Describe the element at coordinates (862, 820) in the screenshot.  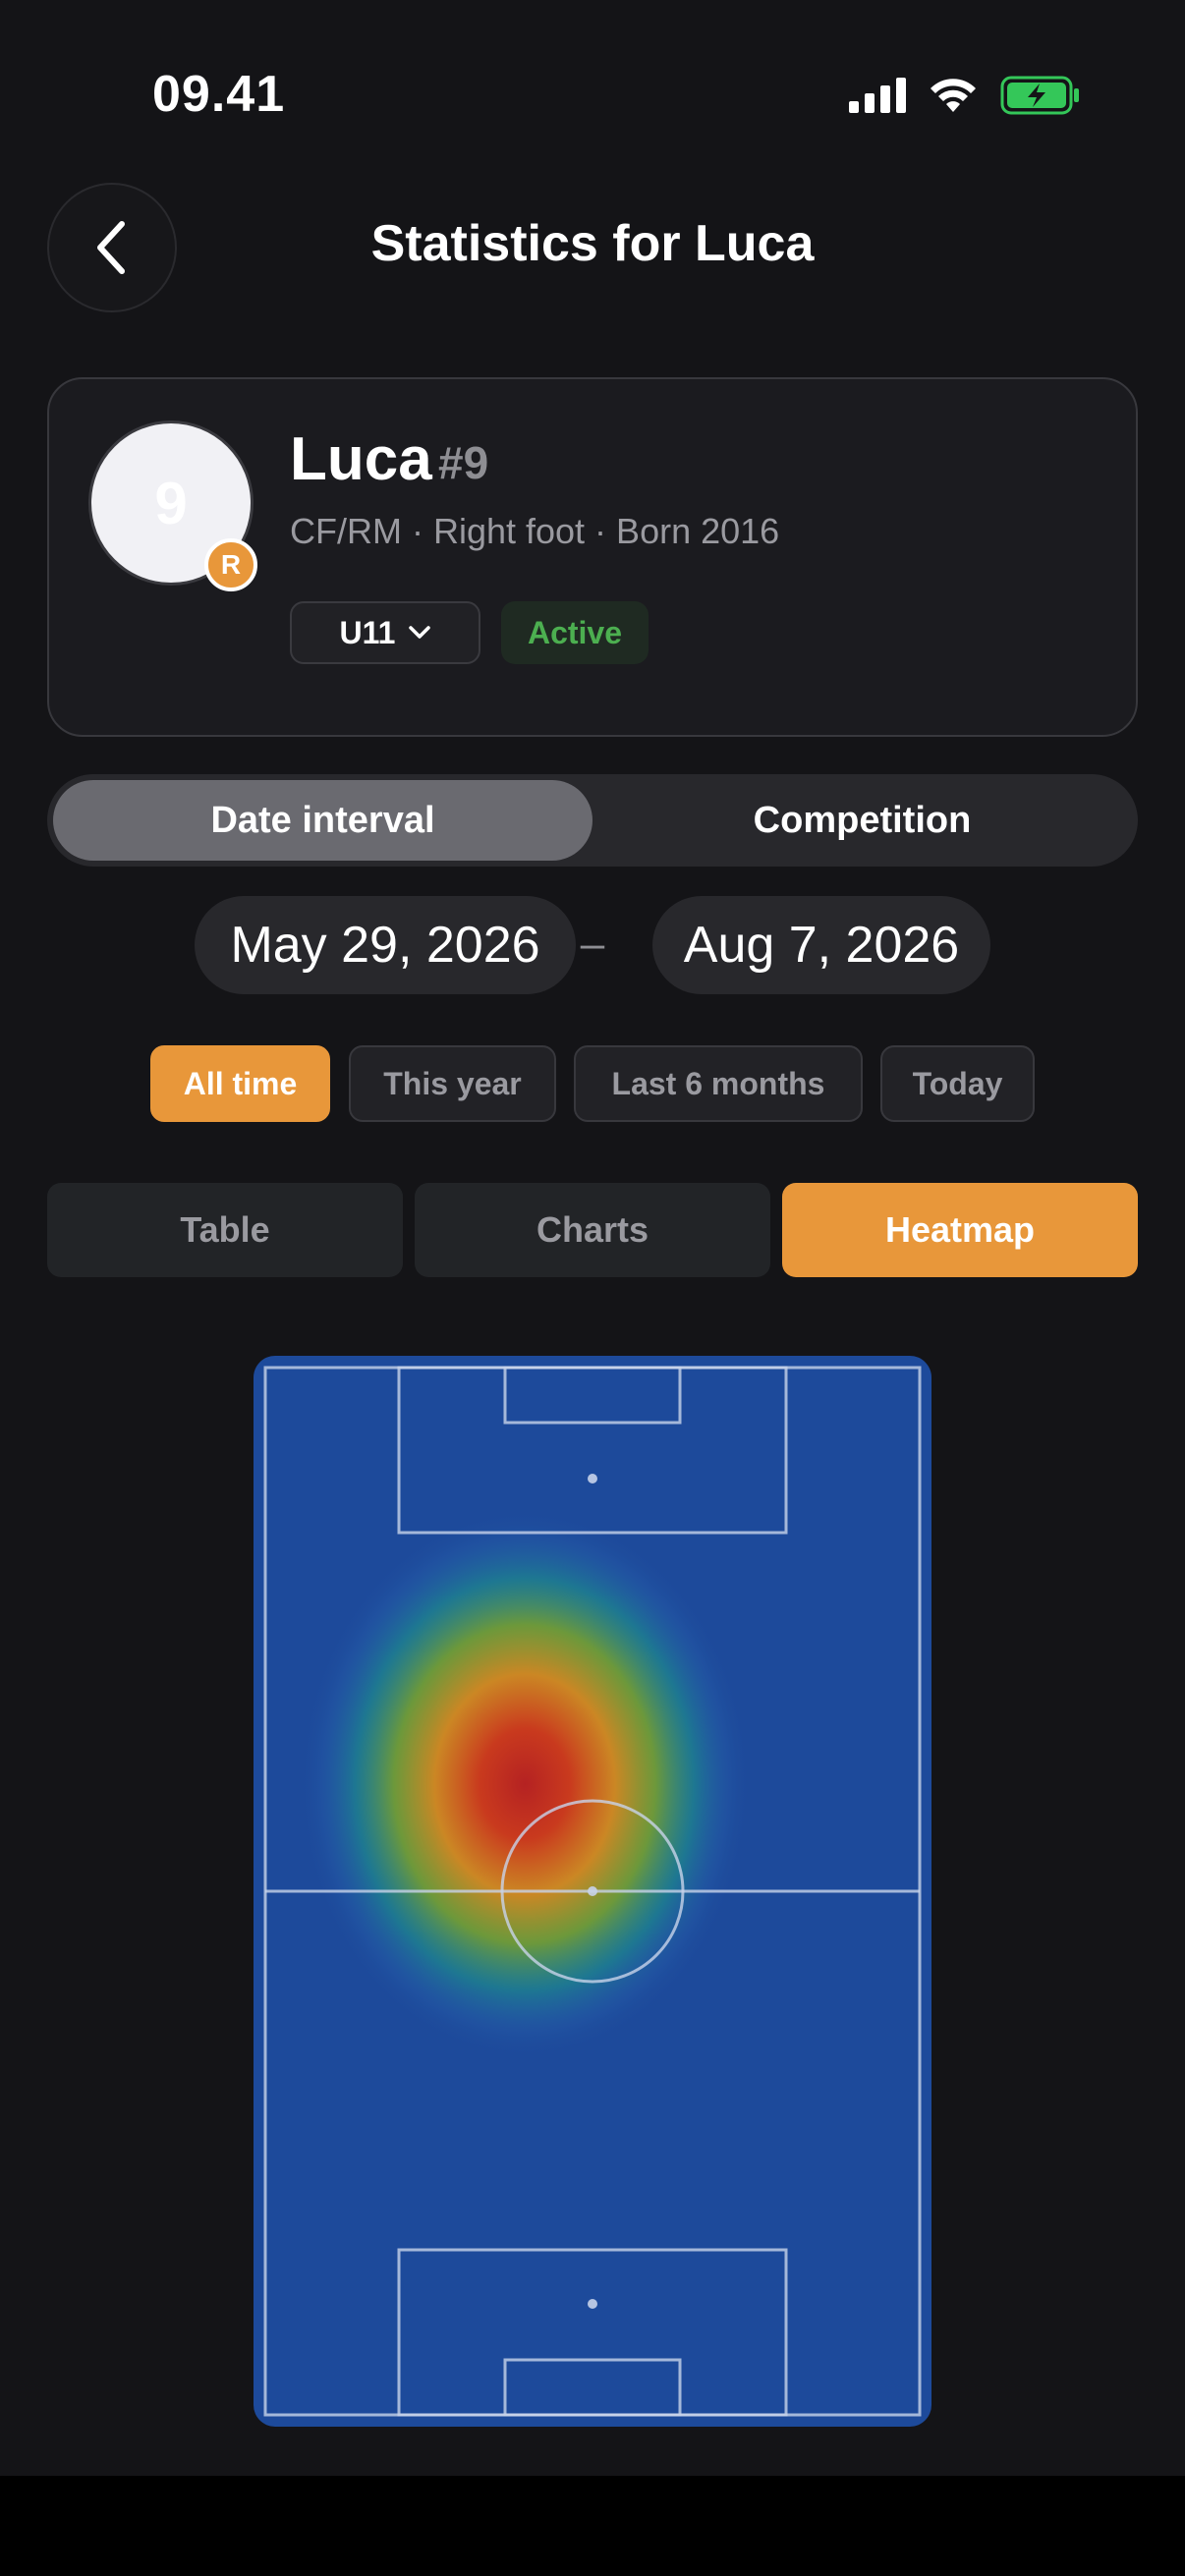
I see `segment-competition: Competition` at that location.